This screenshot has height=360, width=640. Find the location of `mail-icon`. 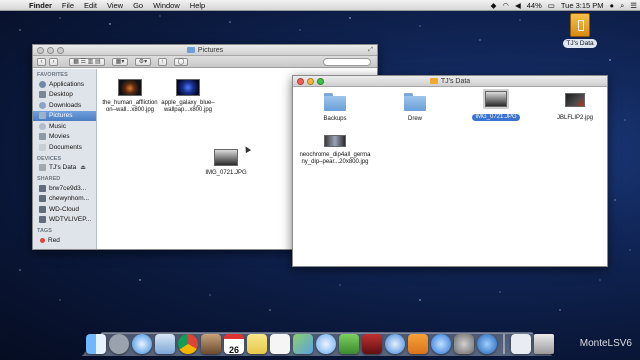

mail-icon is located at coordinates (165, 344).